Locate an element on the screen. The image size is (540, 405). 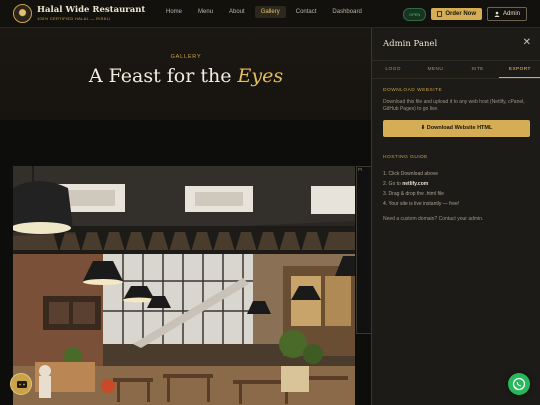
download-website-button: ⬇ Download Website HTML is located at coordinates (456, 128).